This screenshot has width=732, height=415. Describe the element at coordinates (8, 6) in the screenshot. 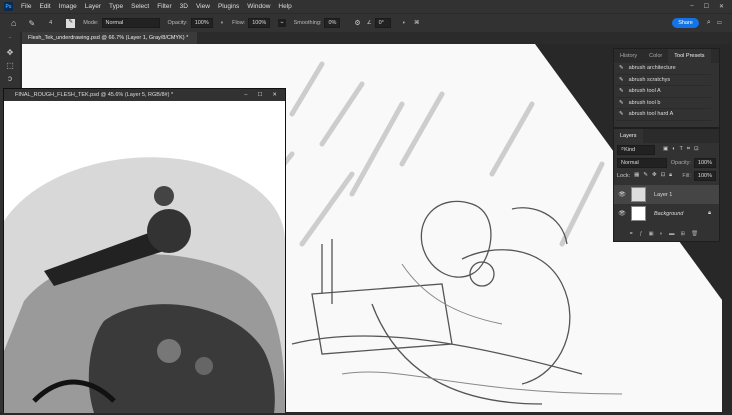

I see `app-logo: Ps` at that location.